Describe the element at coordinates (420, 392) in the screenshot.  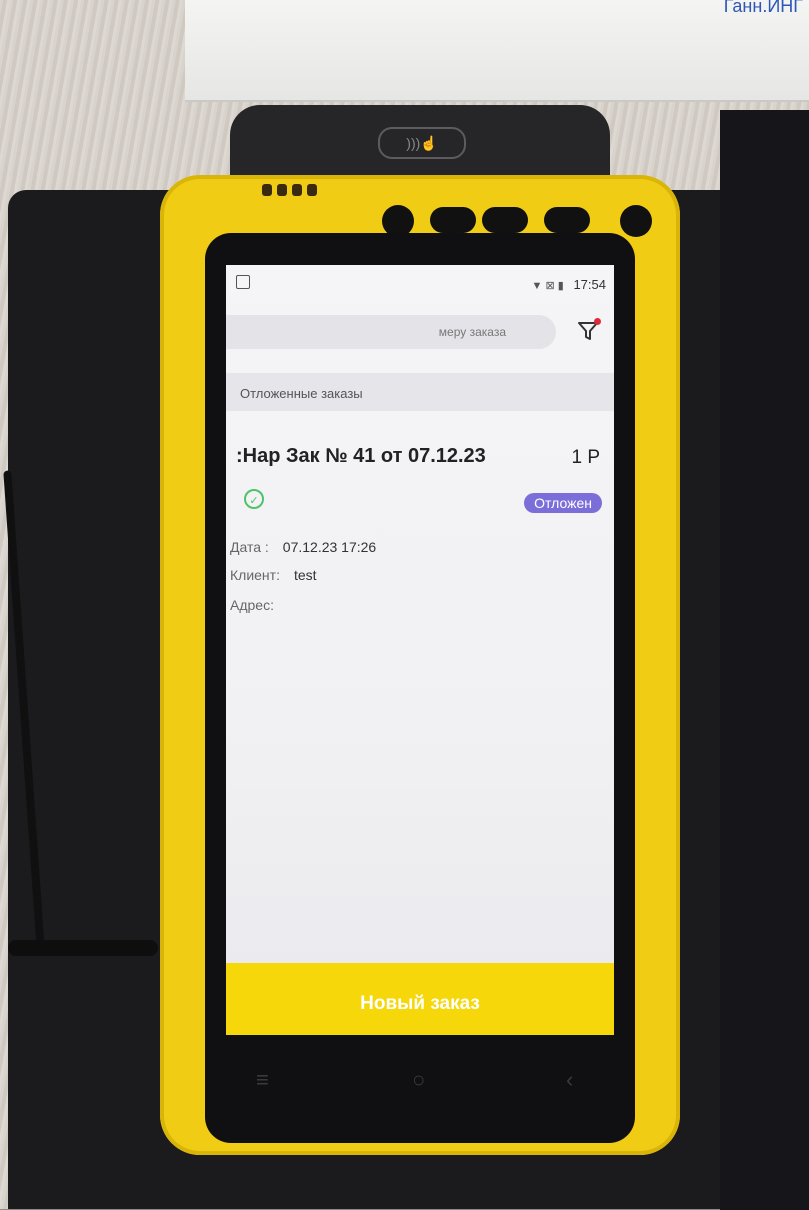
I see `section-header: Отложенные заказы` at that location.